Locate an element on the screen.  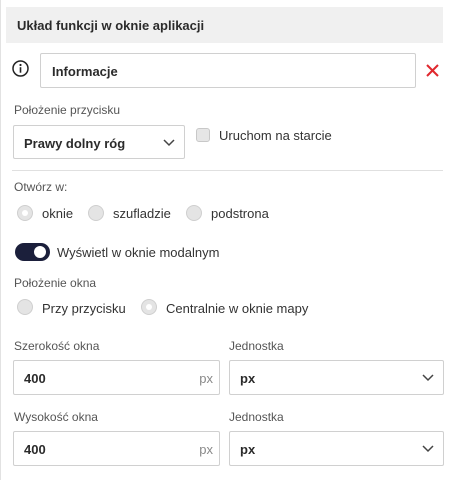
section-title: Układ funkcji w oknie aplikacji is located at coordinates (111, 25).